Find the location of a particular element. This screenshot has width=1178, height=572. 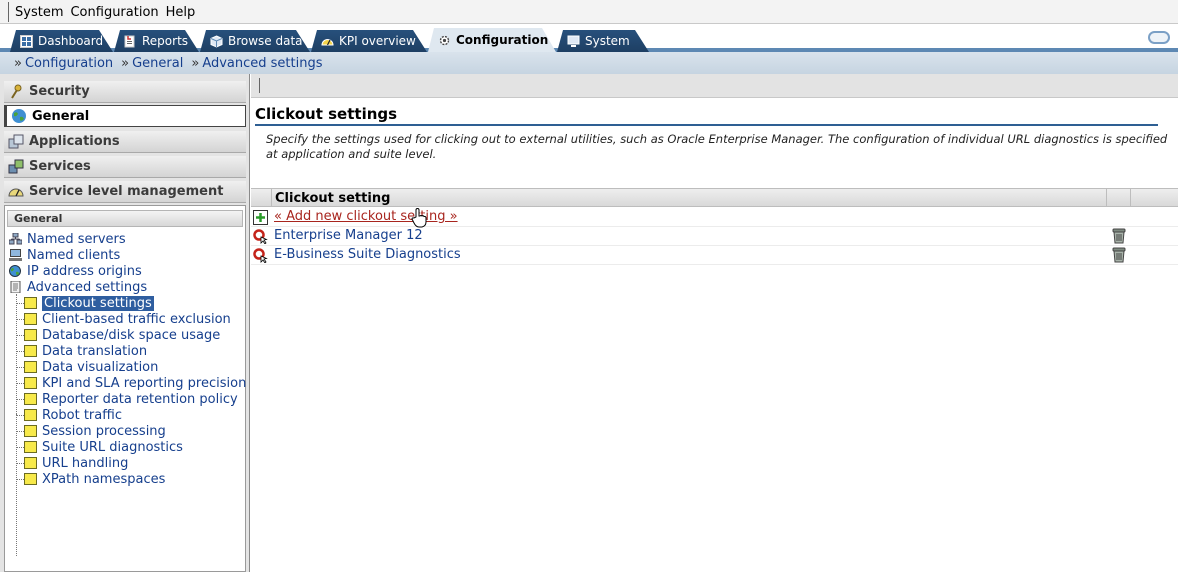

tab-label: Browse data is located at coordinates (265, 41).